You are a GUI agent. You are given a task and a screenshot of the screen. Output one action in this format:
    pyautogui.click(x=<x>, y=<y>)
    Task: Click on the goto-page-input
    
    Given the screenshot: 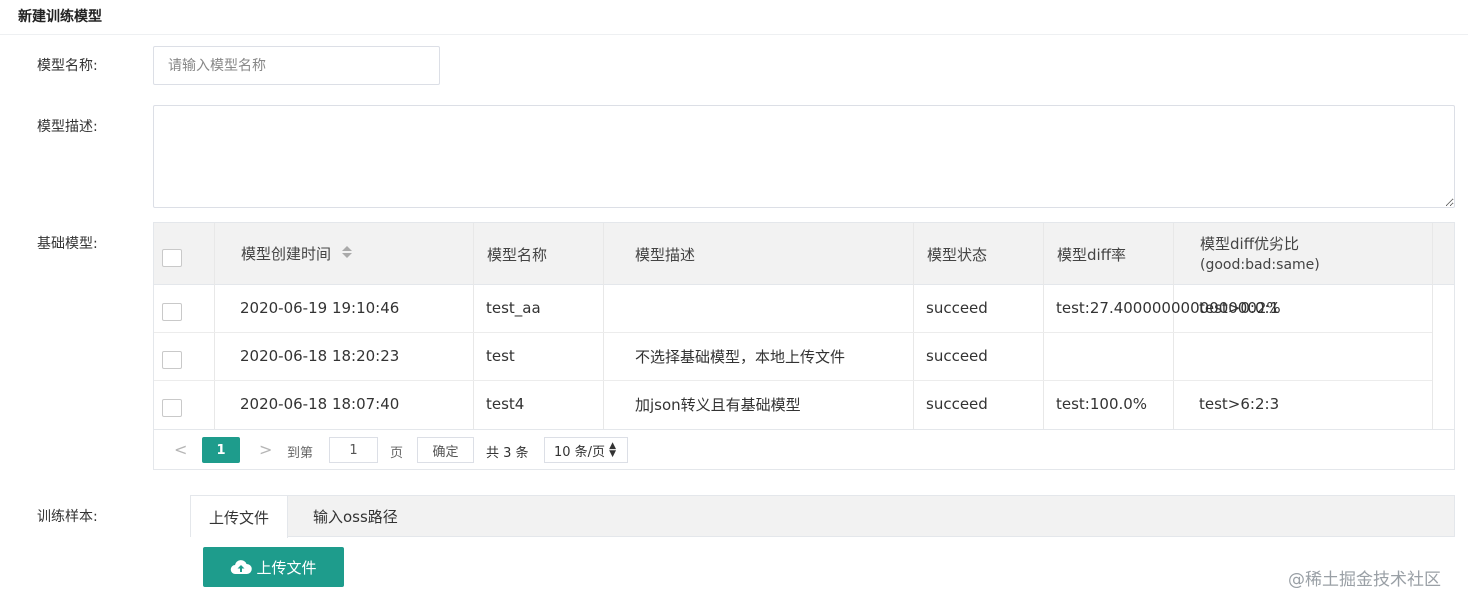 What is the action you would take?
    pyautogui.click(x=353, y=450)
    